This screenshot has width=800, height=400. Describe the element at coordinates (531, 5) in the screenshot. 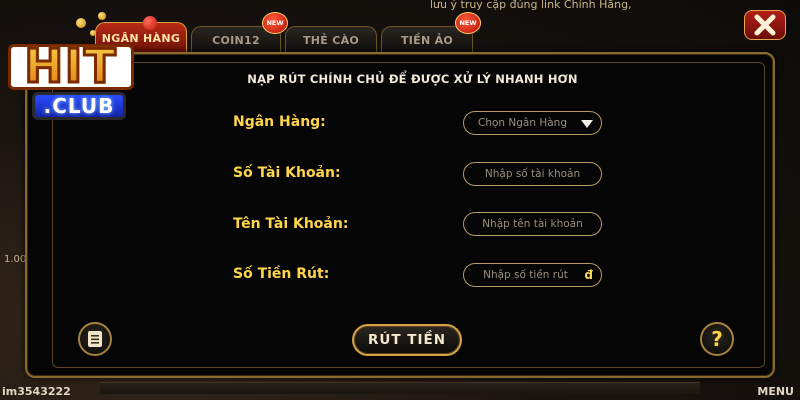

I see `marquee-notice: lưu ý truy cập đúng link Chính Hãng,` at that location.